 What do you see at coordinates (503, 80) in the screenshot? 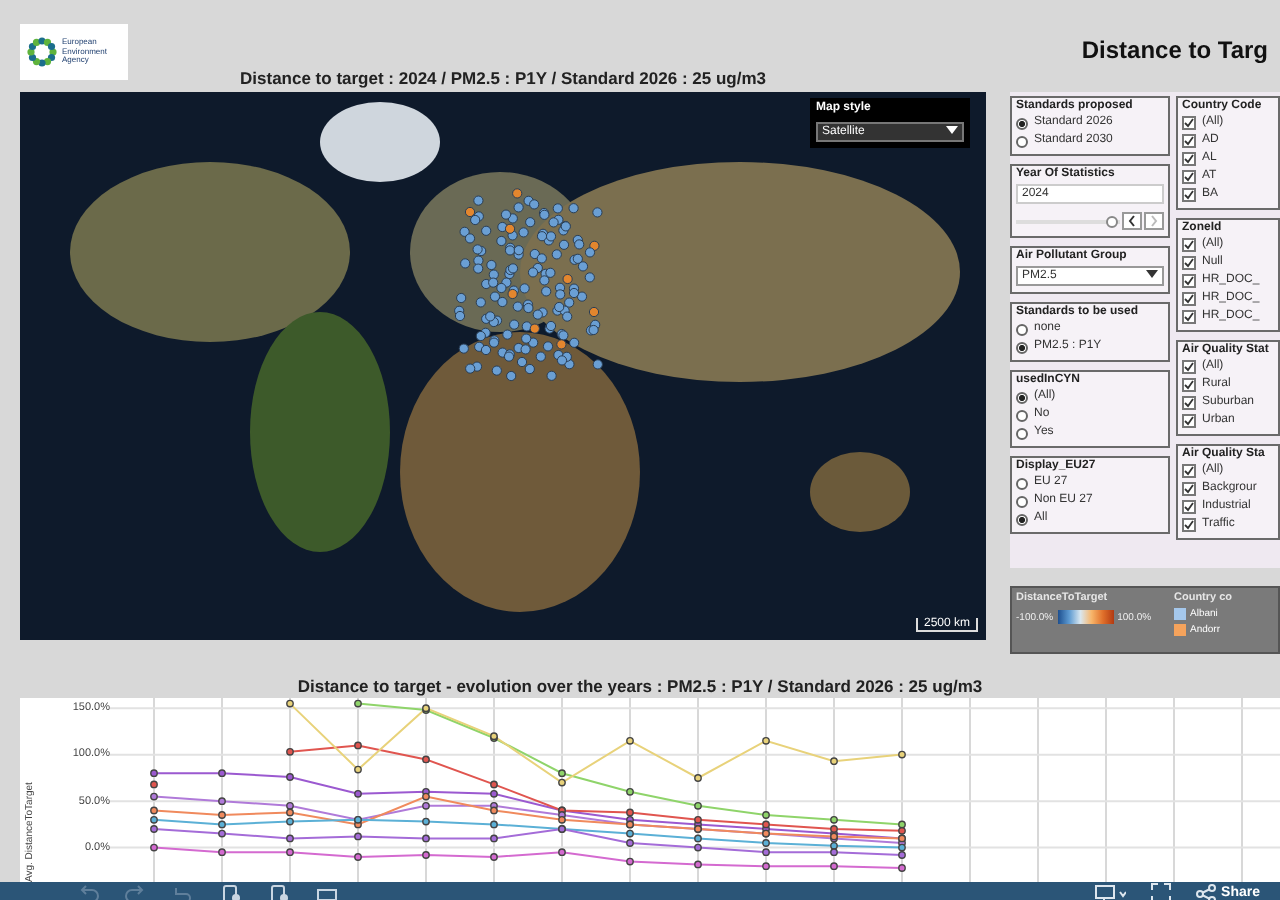
I see `map-title: Distance to target : 2024 / PM2.5 : P1Y / Standard 2026 : 25 ug/m3` at bounding box center [503, 80].